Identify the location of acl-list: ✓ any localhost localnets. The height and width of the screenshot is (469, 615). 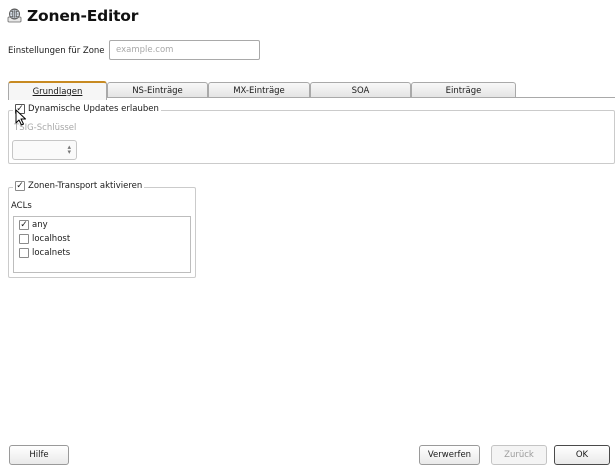
(102, 244).